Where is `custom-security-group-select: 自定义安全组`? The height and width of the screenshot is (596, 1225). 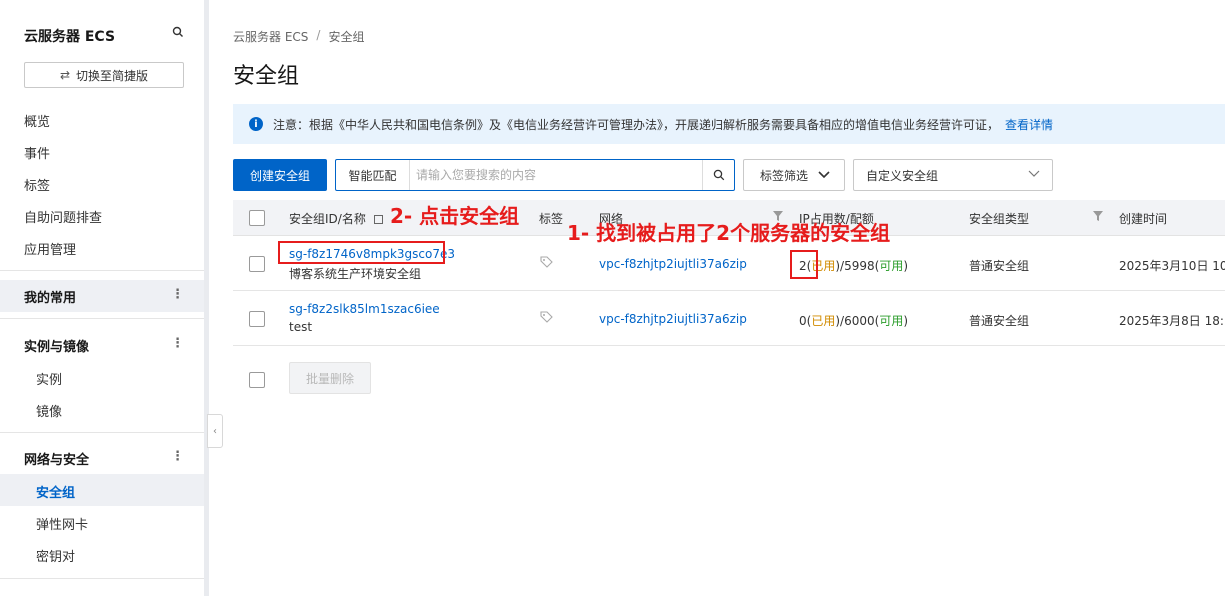
custom-security-group-select: 自定义安全组 is located at coordinates (953, 175).